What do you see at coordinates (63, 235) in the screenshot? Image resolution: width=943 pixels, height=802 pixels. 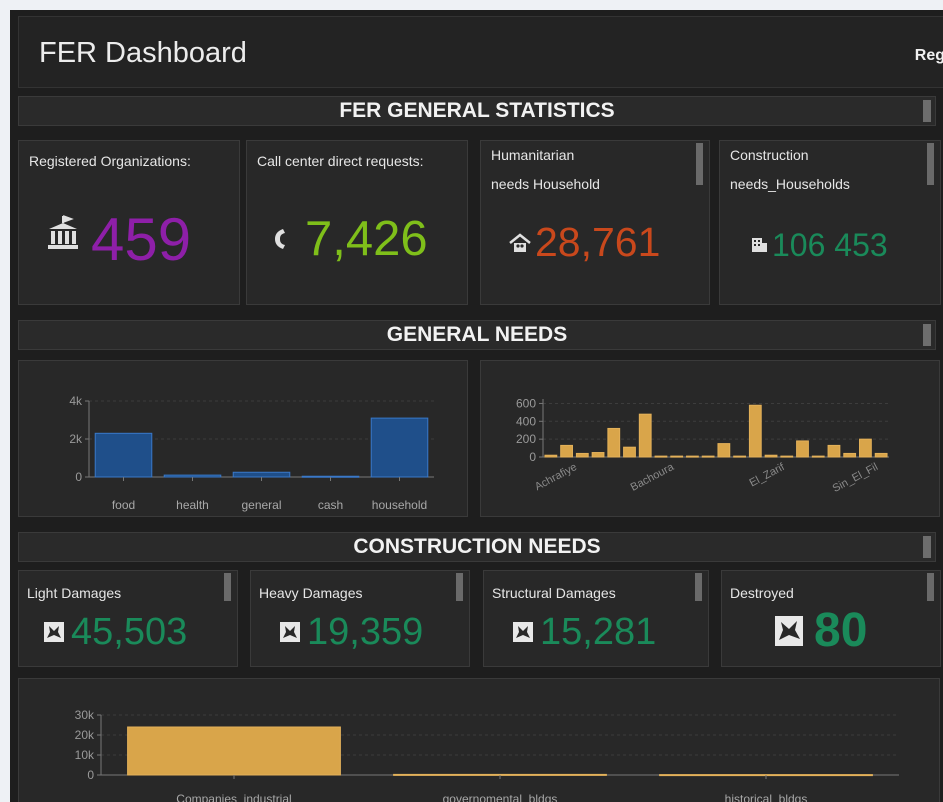 I see `government-building-icon` at bounding box center [63, 235].